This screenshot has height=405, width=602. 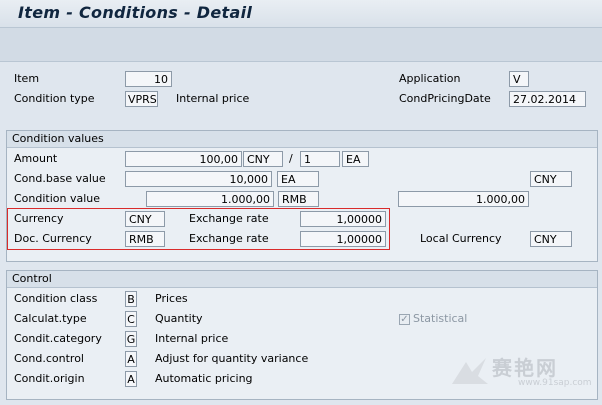 What do you see at coordinates (27, 78) in the screenshot?
I see `item-label: Item` at bounding box center [27, 78].